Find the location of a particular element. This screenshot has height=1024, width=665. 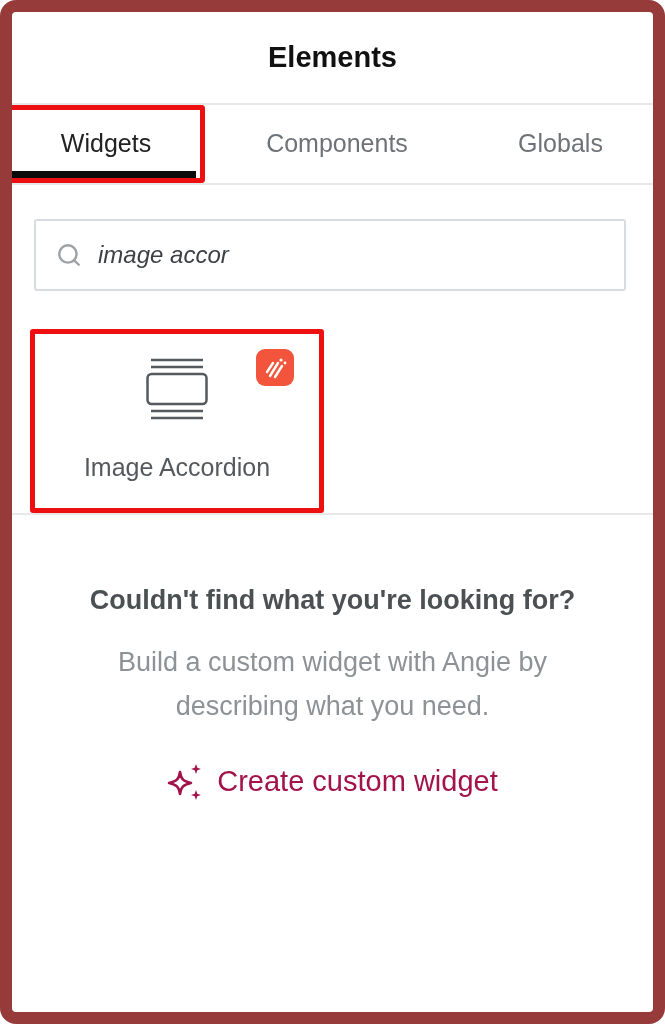

tab: Globals is located at coordinates (560, 144).